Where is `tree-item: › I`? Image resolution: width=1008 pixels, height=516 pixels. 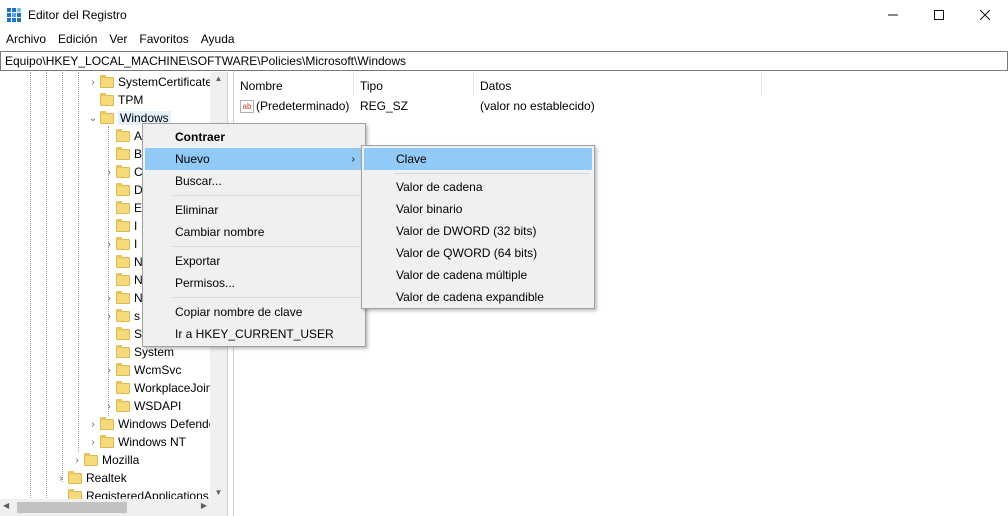 tree-item: › I is located at coordinates (119, 244).